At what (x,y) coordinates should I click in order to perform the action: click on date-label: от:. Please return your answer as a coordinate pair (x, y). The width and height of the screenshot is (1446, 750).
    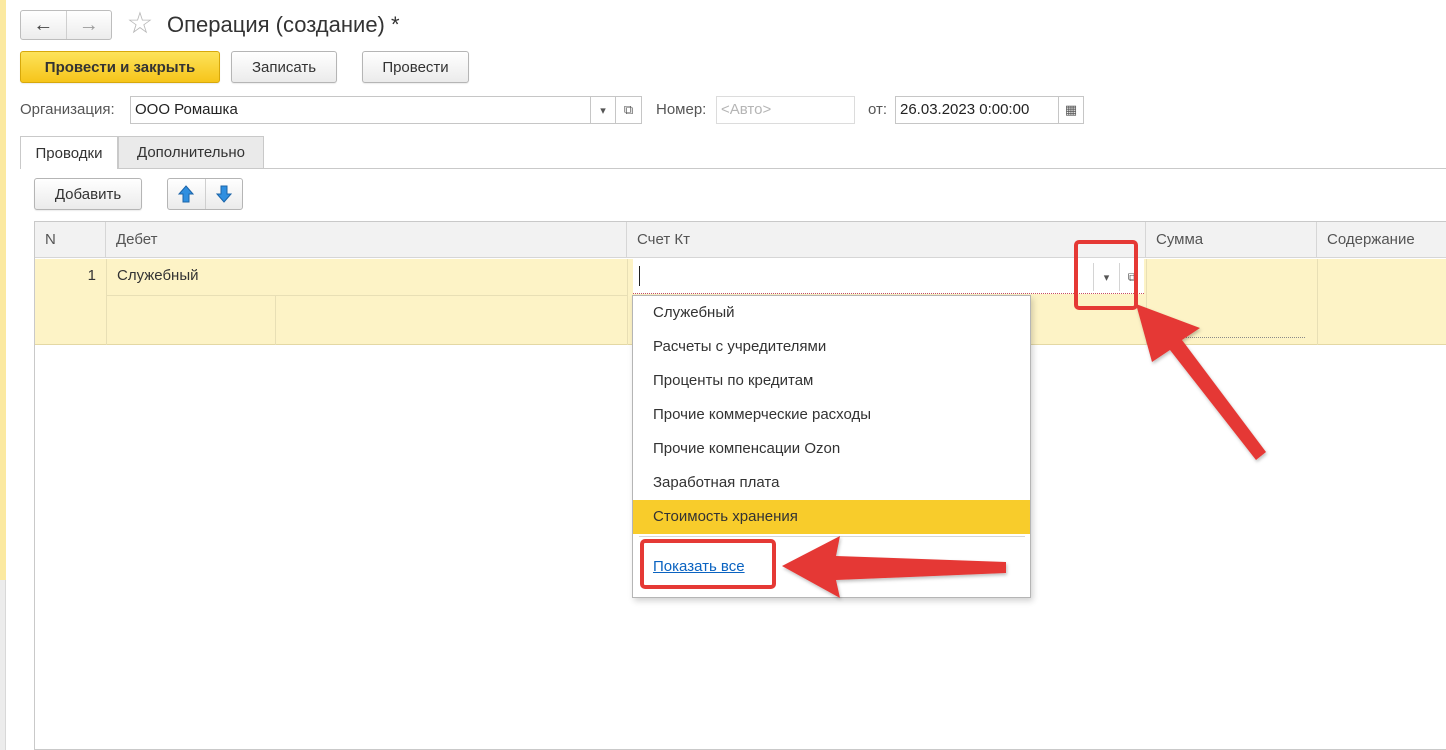
    Looking at the image, I should click on (878, 109).